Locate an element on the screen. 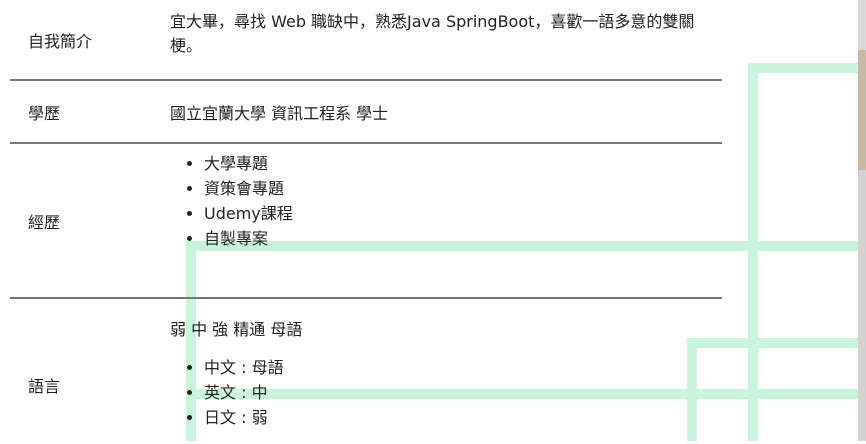 This screenshot has width=866, height=444. list-item: 大學專題 is located at coordinates (457, 163).